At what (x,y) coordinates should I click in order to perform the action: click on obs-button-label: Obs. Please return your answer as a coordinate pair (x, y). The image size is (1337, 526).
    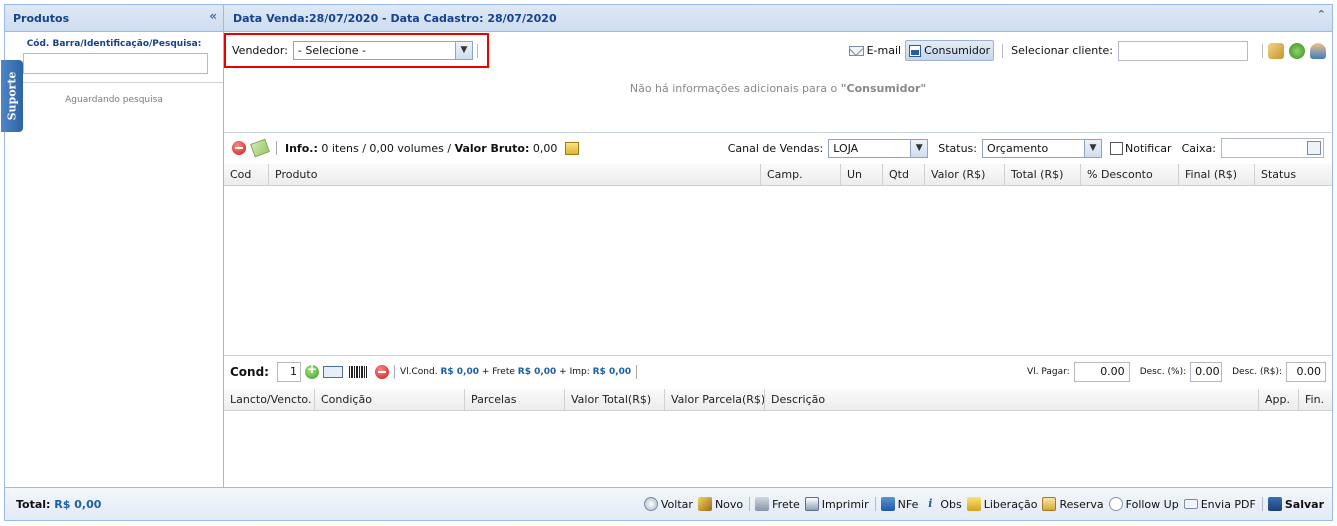
    Looking at the image, I should click on (951, 504).